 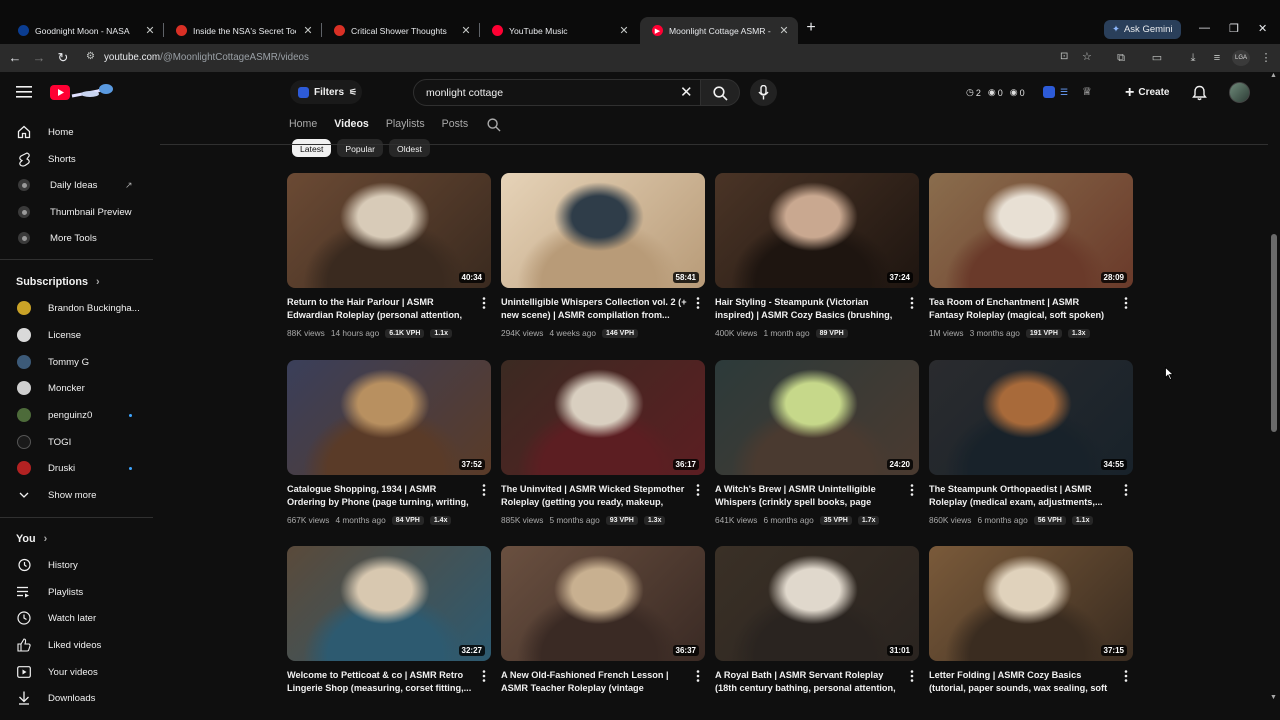 What do you see at coordinates (1262, 28) in the screenshot?
I see `close-window-icon: ✕` at bounding box center [1262, 28].